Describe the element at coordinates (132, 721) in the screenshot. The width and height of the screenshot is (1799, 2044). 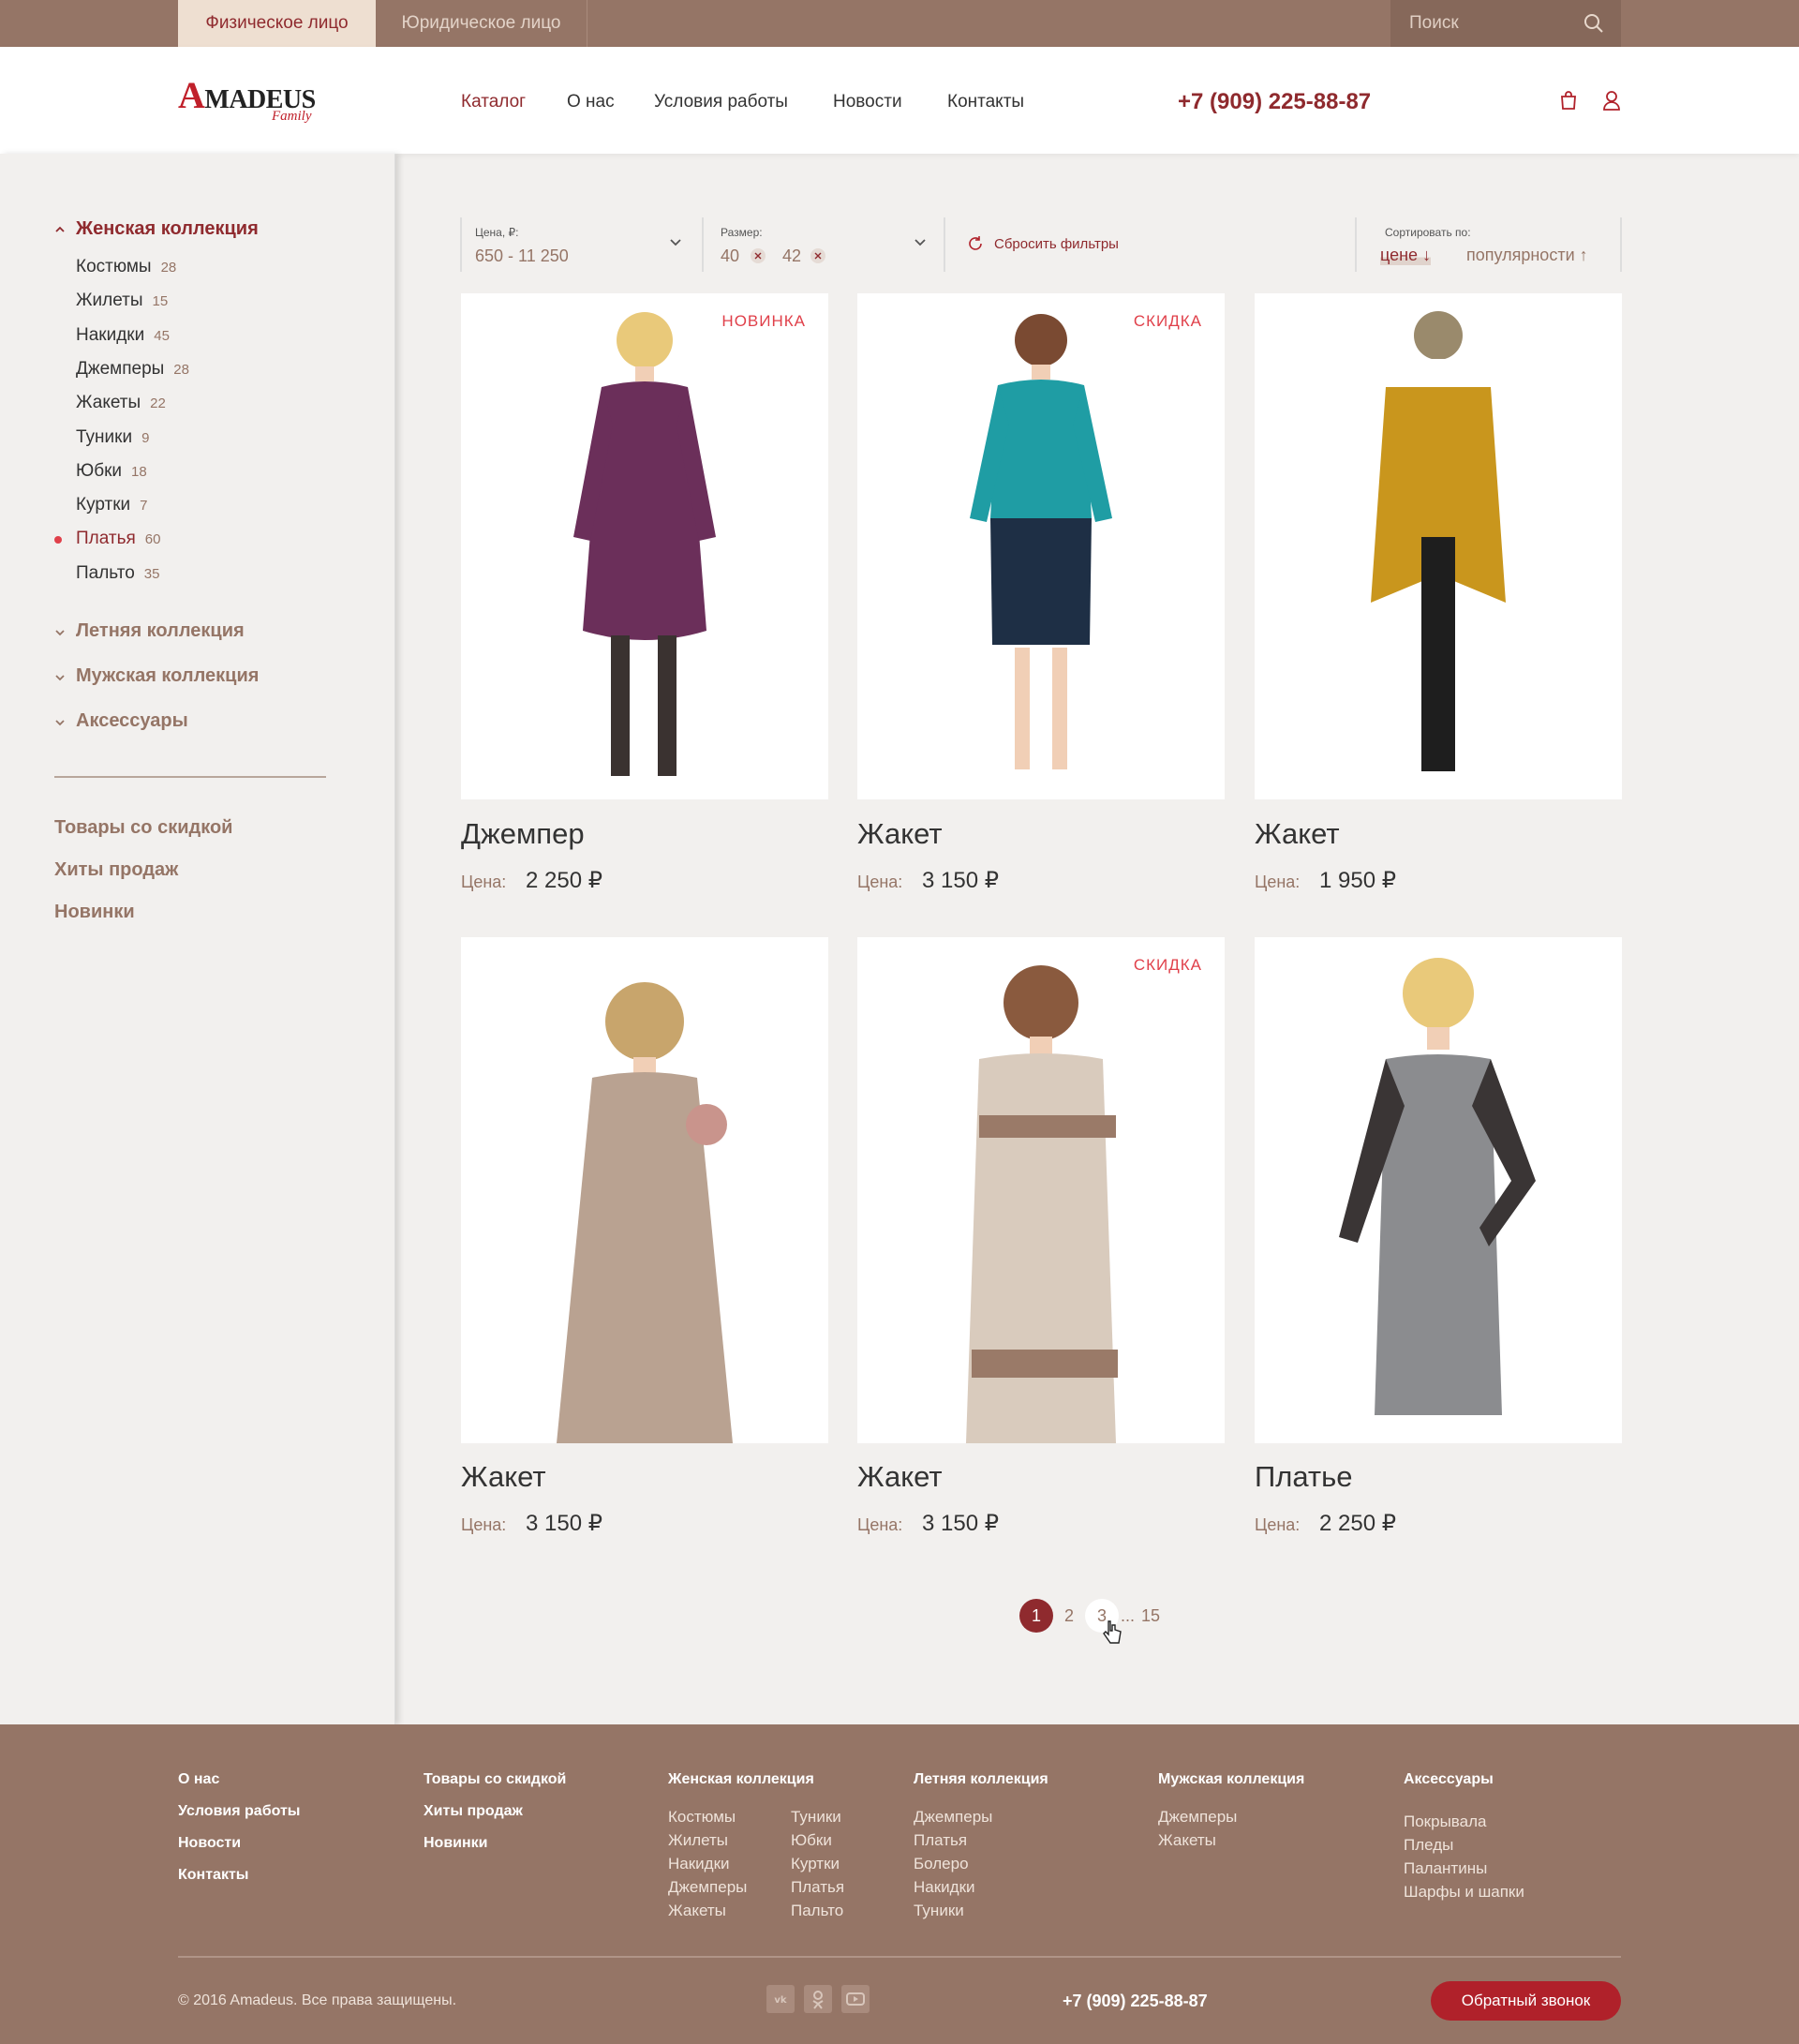
I see `category-accessories: Аксессуары` at that location.